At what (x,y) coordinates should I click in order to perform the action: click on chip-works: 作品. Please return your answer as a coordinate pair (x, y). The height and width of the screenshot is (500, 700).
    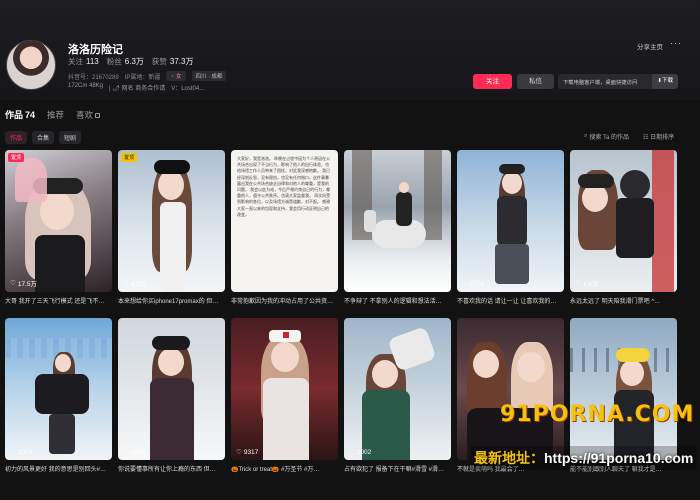
    Looking at the image, I should click on (16, 137).